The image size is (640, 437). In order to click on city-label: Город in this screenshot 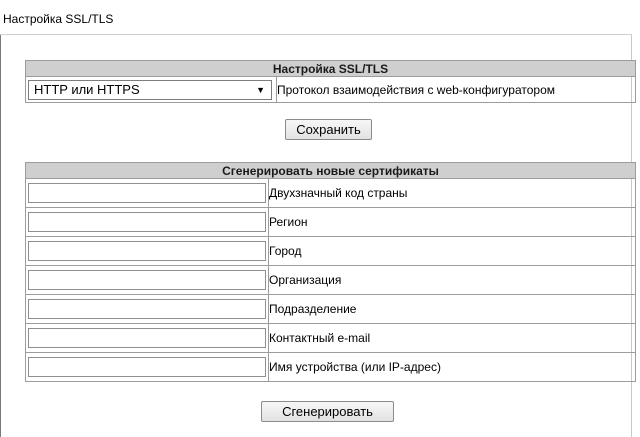, I will do `click(452, 251)`.